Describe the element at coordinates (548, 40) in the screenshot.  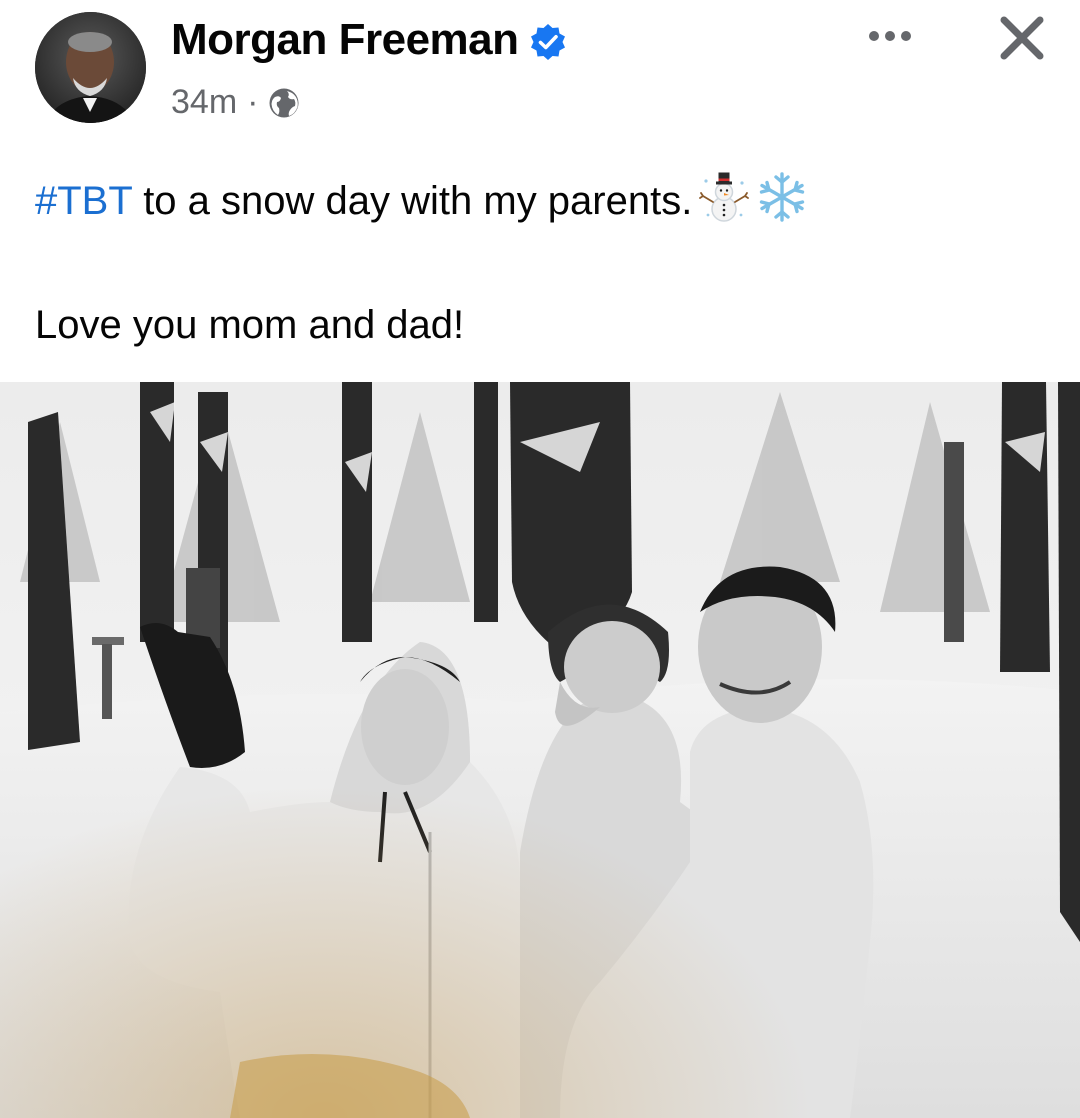
I see `verified-badge-icon` at that location.